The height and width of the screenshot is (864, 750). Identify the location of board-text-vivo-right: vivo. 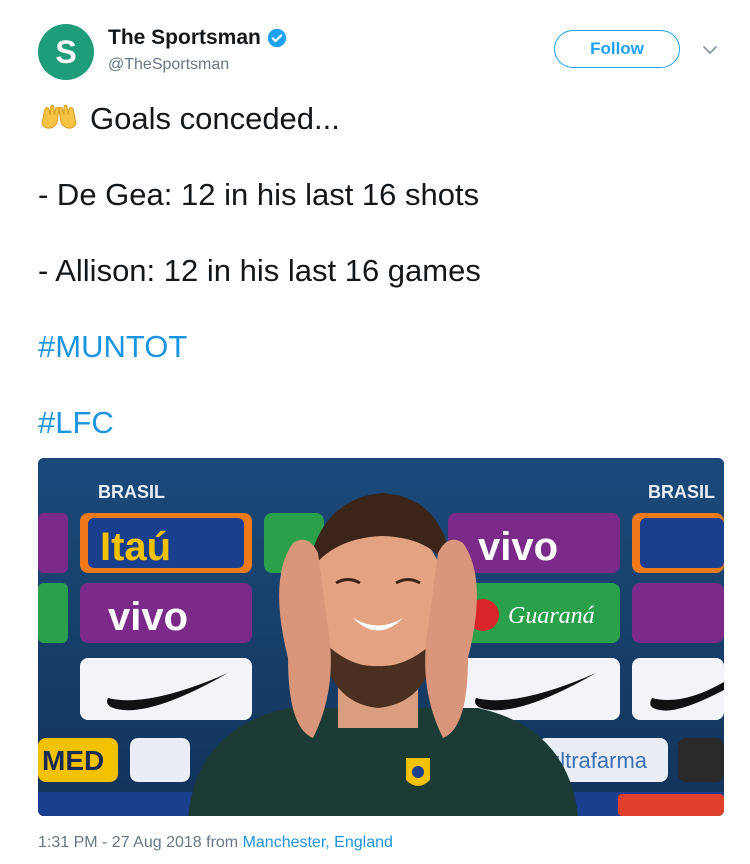
(518, 547).